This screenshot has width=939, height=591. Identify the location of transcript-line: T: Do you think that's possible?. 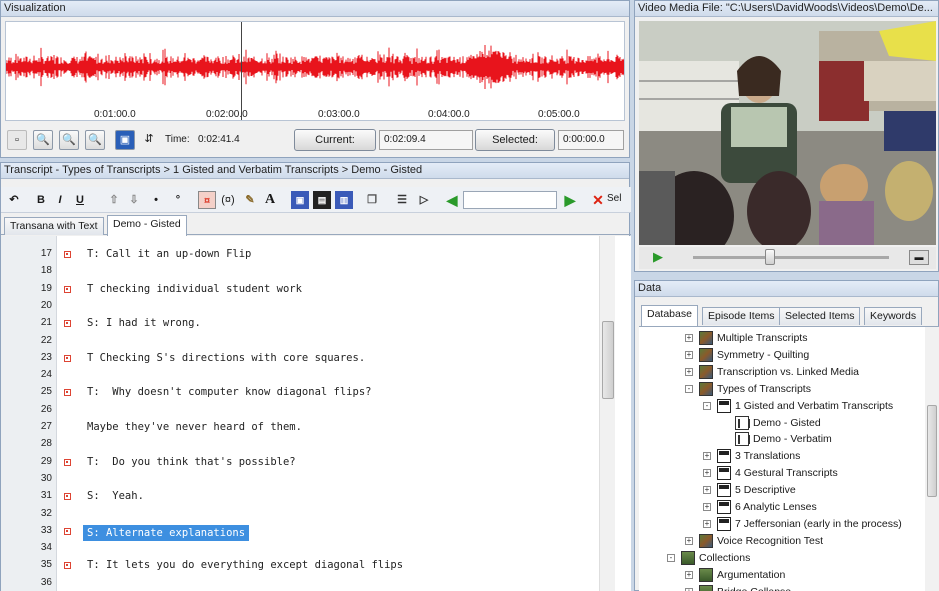
(191, 462).